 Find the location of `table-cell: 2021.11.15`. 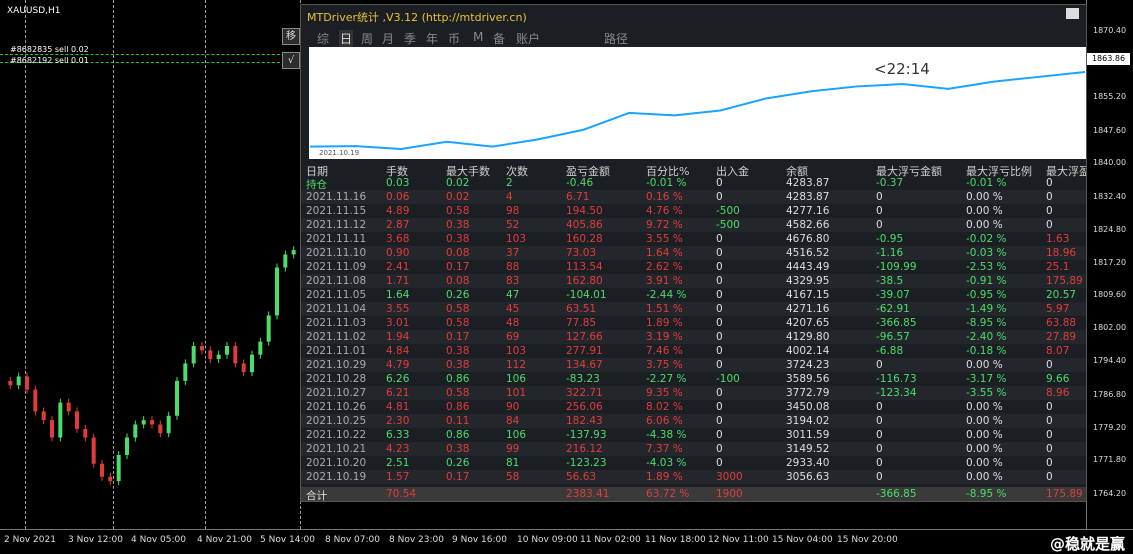

table-cell: 2021.11.15 is located at coordinates (336, 211).